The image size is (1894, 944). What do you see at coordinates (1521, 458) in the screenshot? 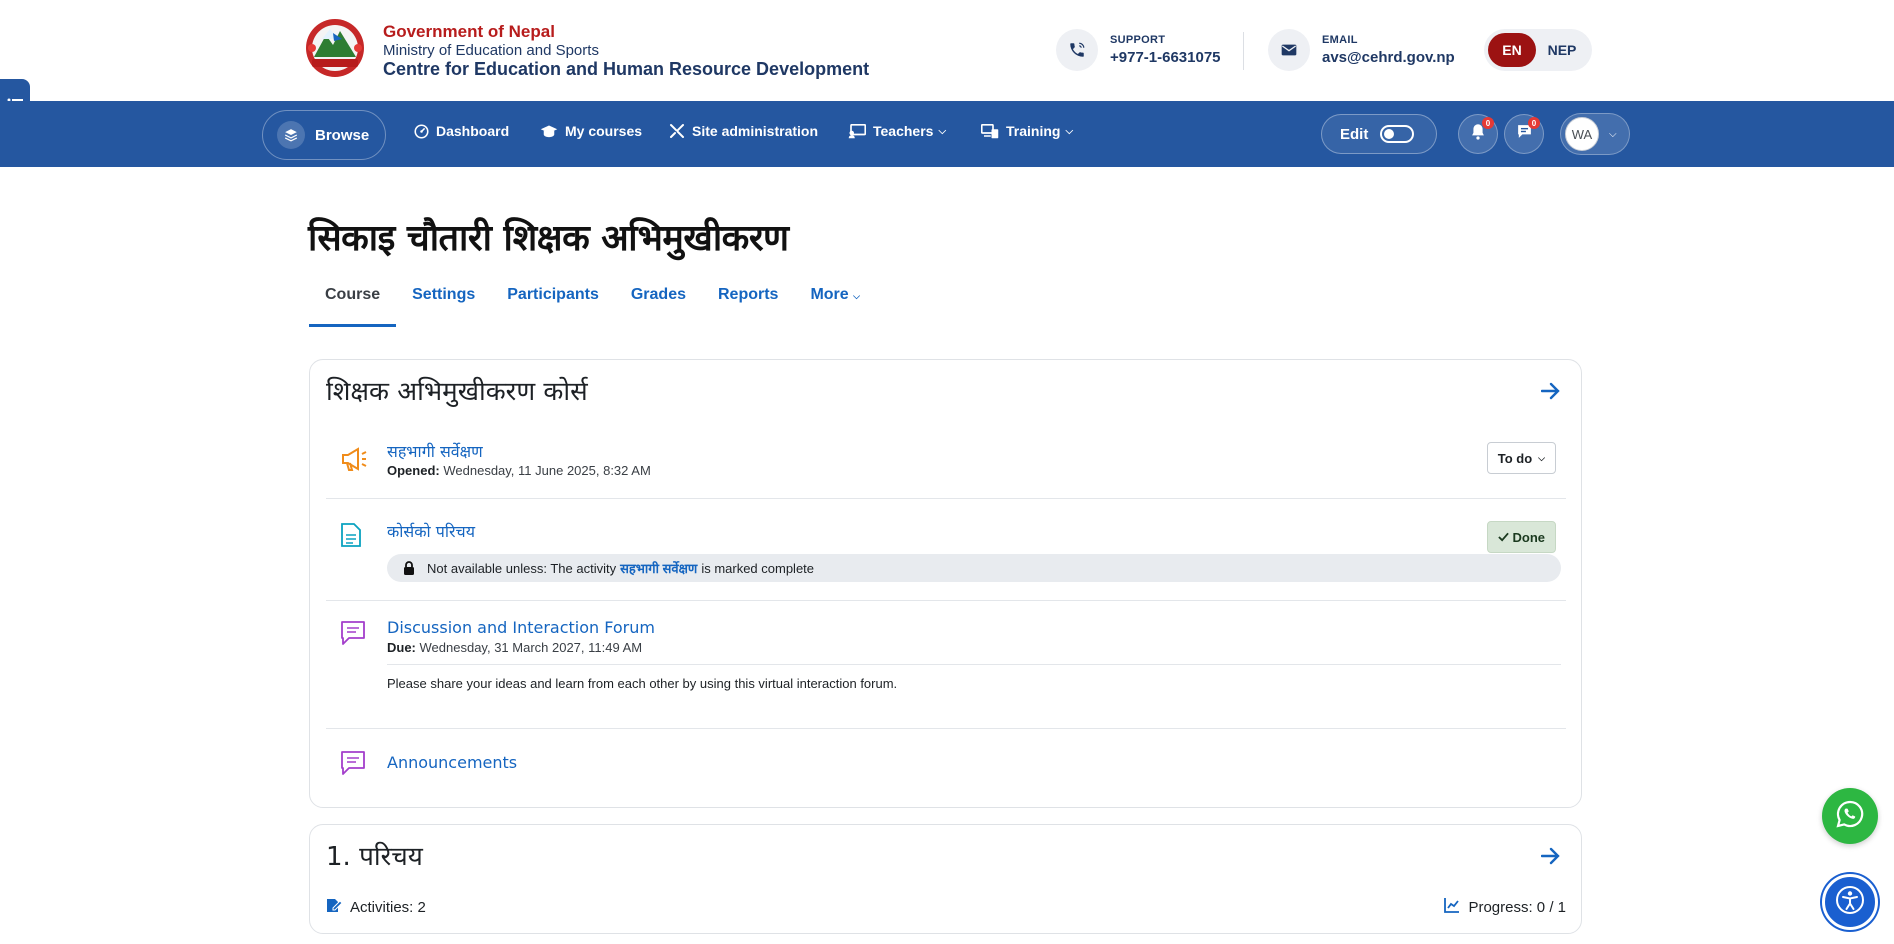
I see `completion-todo-button: To do ⌵` at bounding box center [1521, 458].